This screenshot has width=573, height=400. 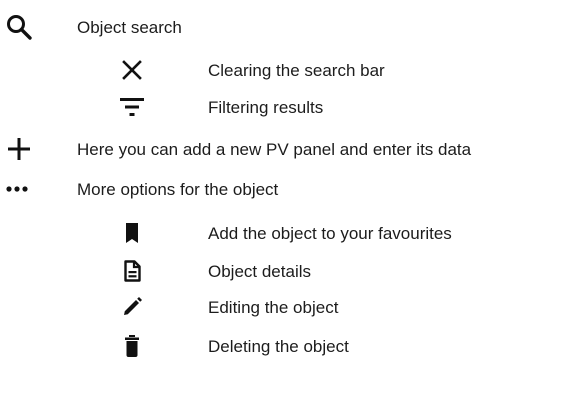 What do you see at coordinates (129, 27) in the screenshot?
I see `legend-label-search: Object search` at bounding box center [129, 27].